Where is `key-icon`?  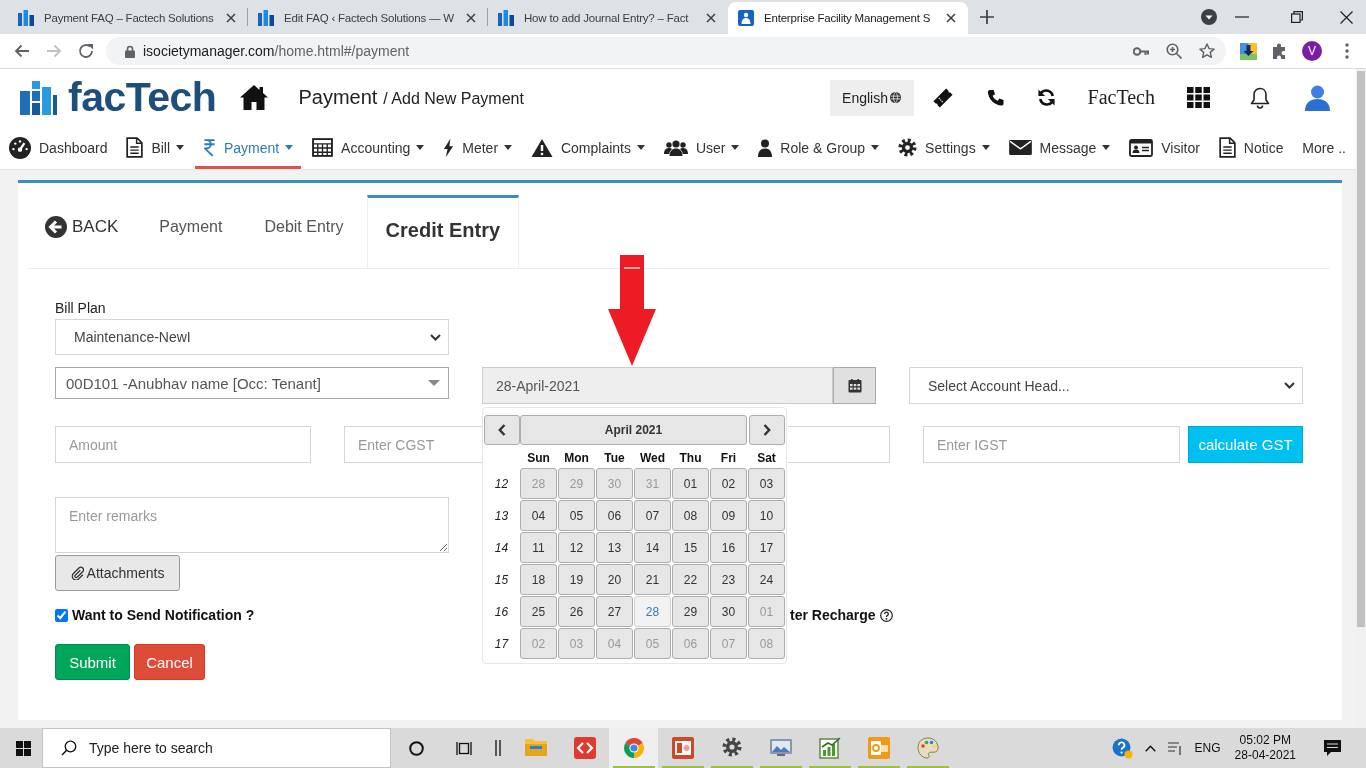 key-icon is located at coordinates (1141, 51).